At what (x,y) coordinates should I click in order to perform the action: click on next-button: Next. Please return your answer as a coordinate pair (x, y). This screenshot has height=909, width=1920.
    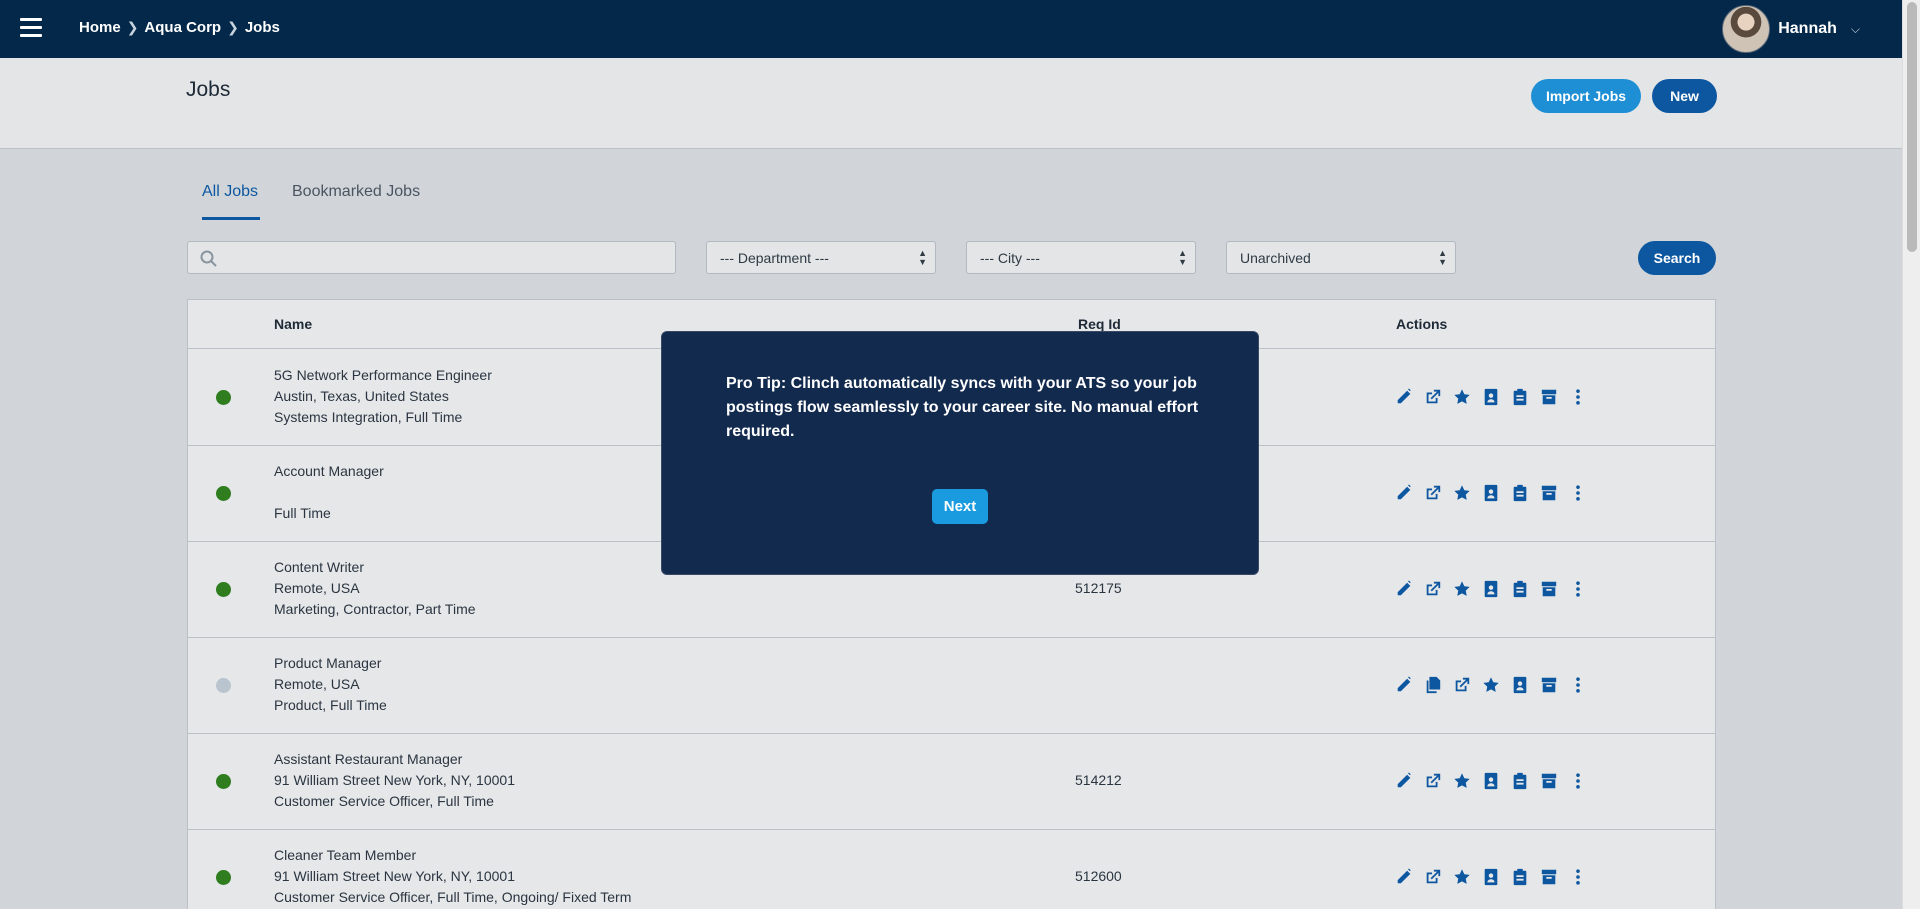
    Looking at the image, I should click on (960, 506).